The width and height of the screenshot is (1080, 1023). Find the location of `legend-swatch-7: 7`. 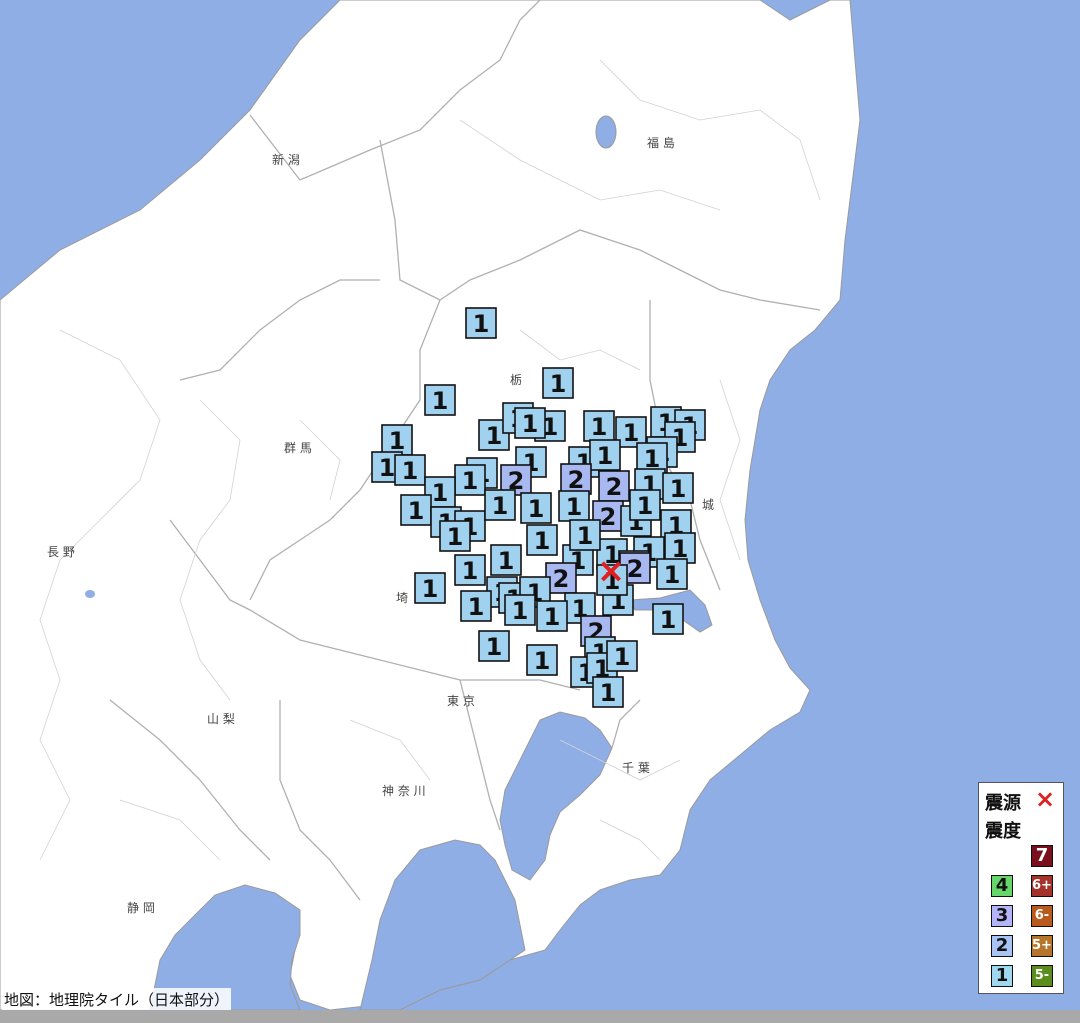

legend-swatch-7: 7 is located at coordinates (1042, 856).